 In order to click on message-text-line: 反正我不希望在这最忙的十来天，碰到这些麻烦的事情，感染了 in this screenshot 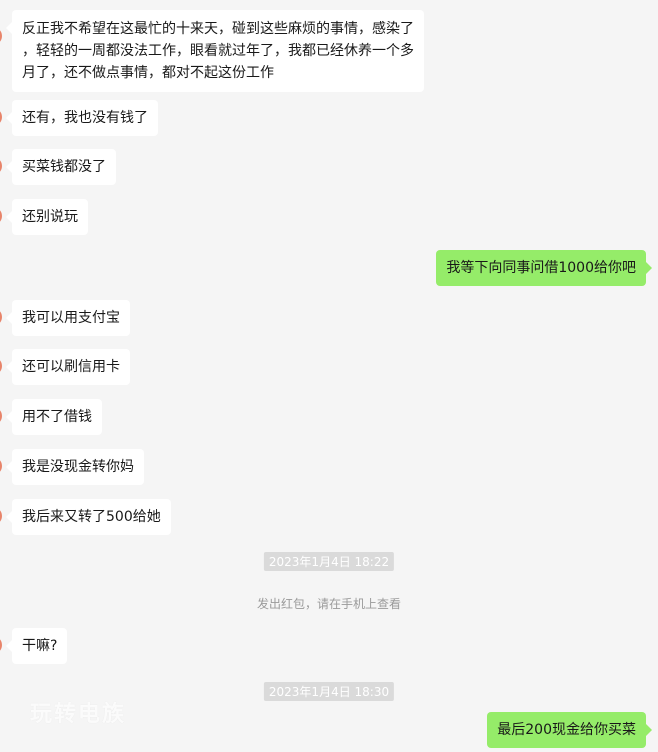, I will do `click(218, 29)`.